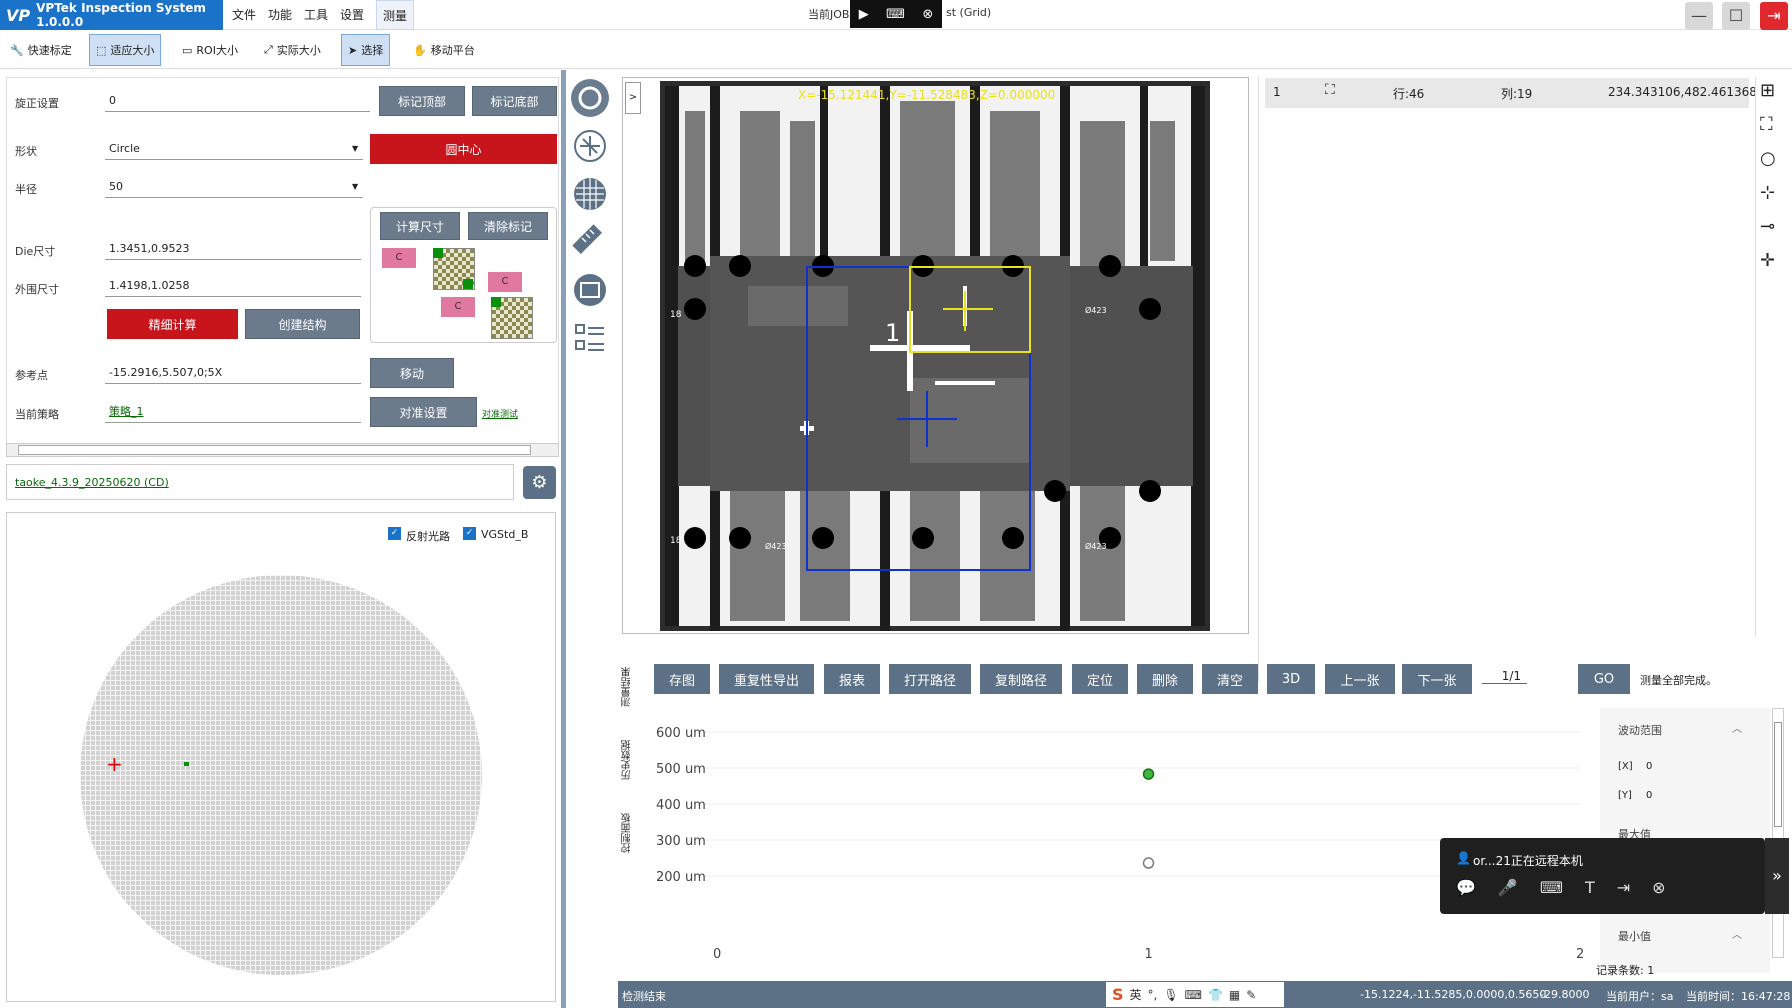  Describe the element at coordinates (1604, 679) in the screenshot. I see `go-button: GO` at that location.